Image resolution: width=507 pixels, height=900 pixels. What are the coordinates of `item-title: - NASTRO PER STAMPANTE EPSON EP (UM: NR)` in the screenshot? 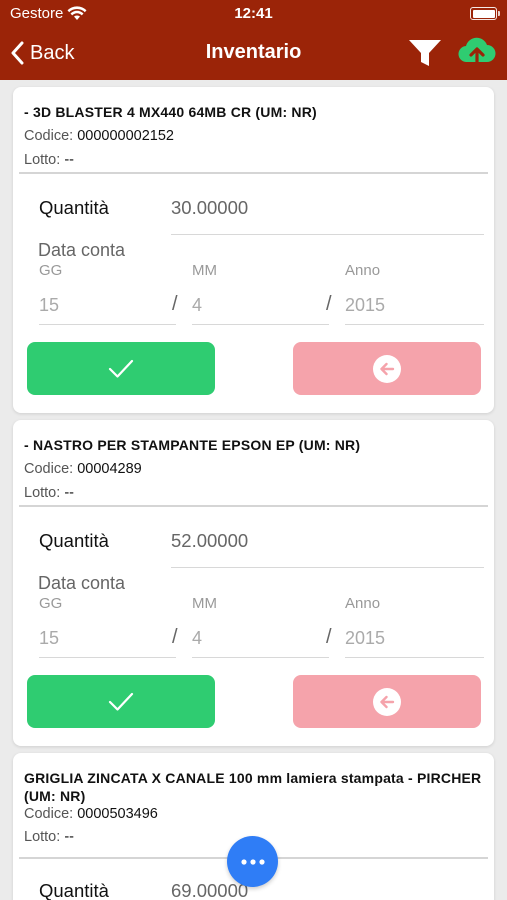 It's located at (192, 445).